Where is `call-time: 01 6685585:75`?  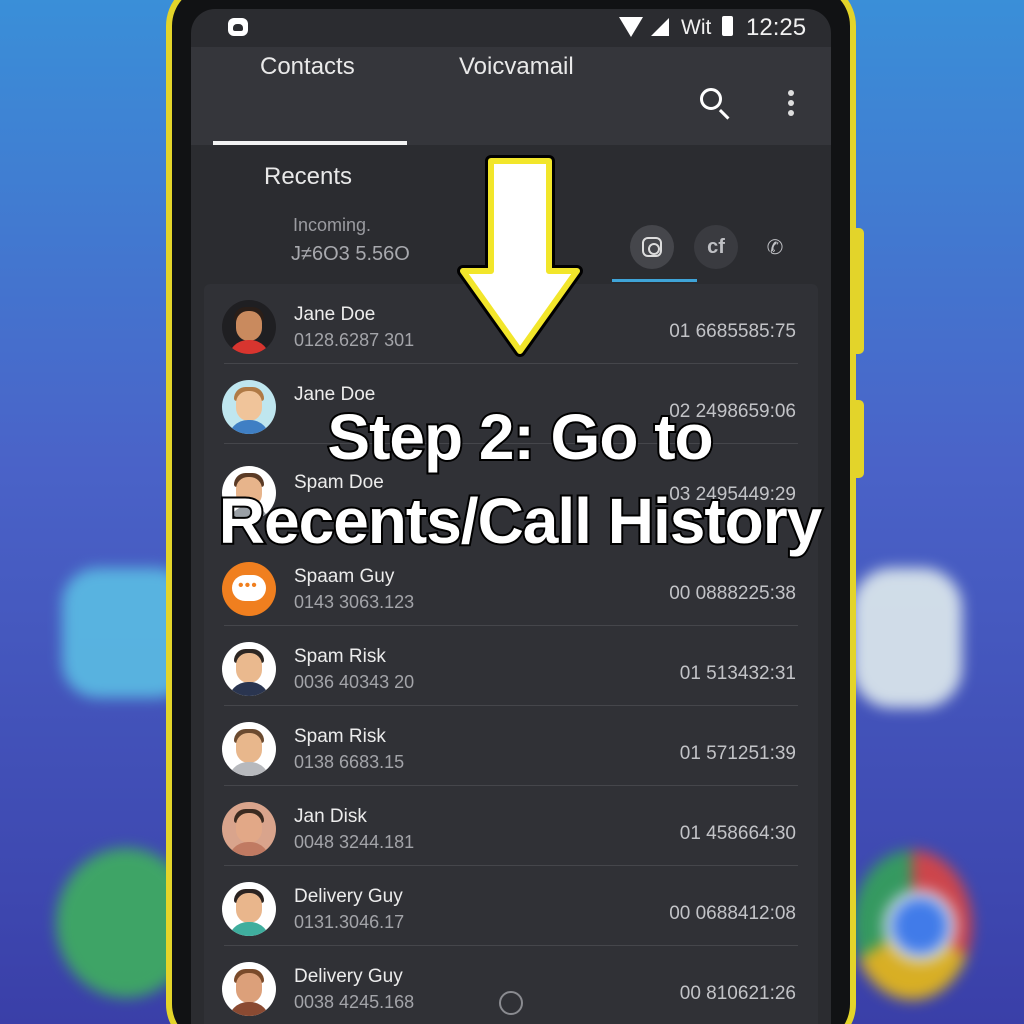
call-time: 01 6685585:75 is located at coordinates (732, 331).